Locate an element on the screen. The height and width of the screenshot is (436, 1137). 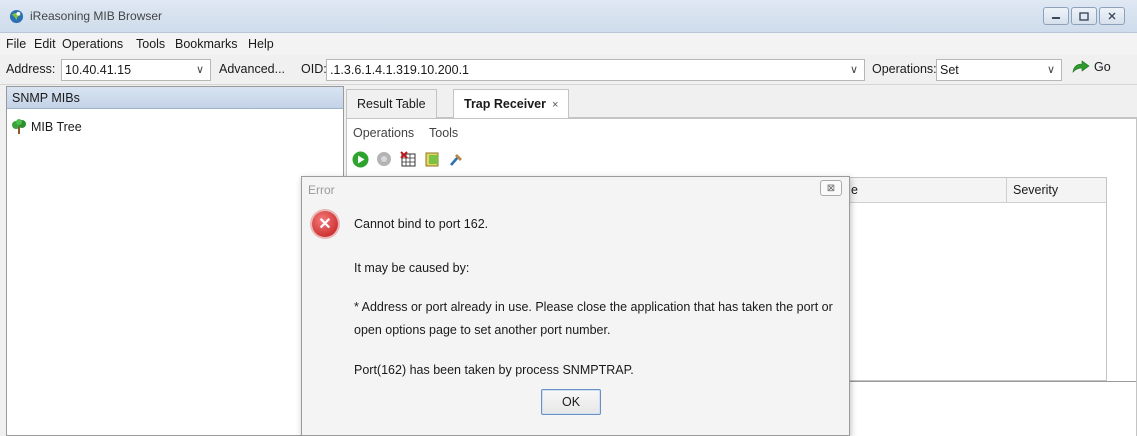
error-icon: ✕ is located at coordinates (325, 224).